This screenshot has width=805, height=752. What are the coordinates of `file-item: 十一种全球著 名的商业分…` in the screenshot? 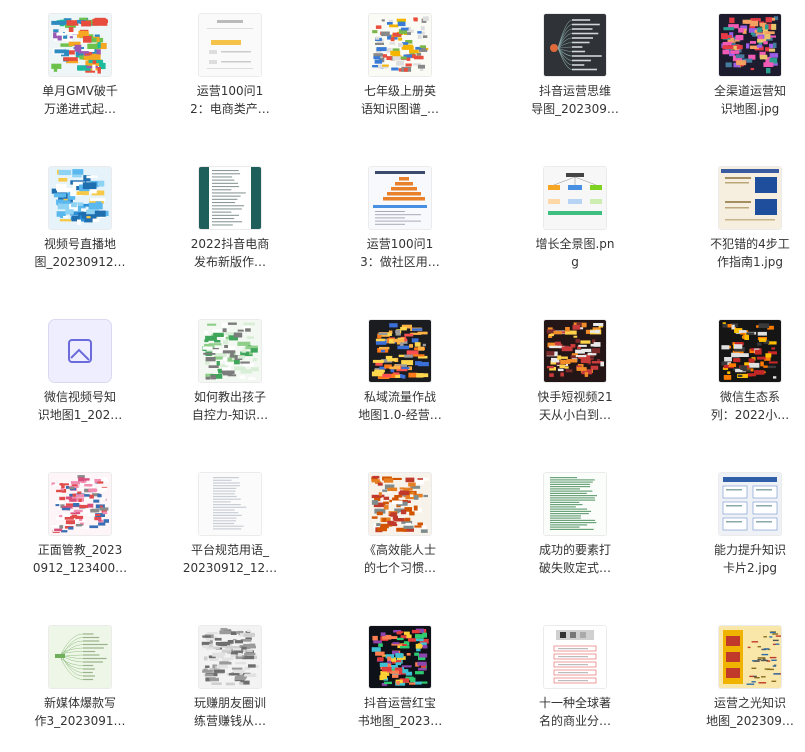 It's located at (575, 682).